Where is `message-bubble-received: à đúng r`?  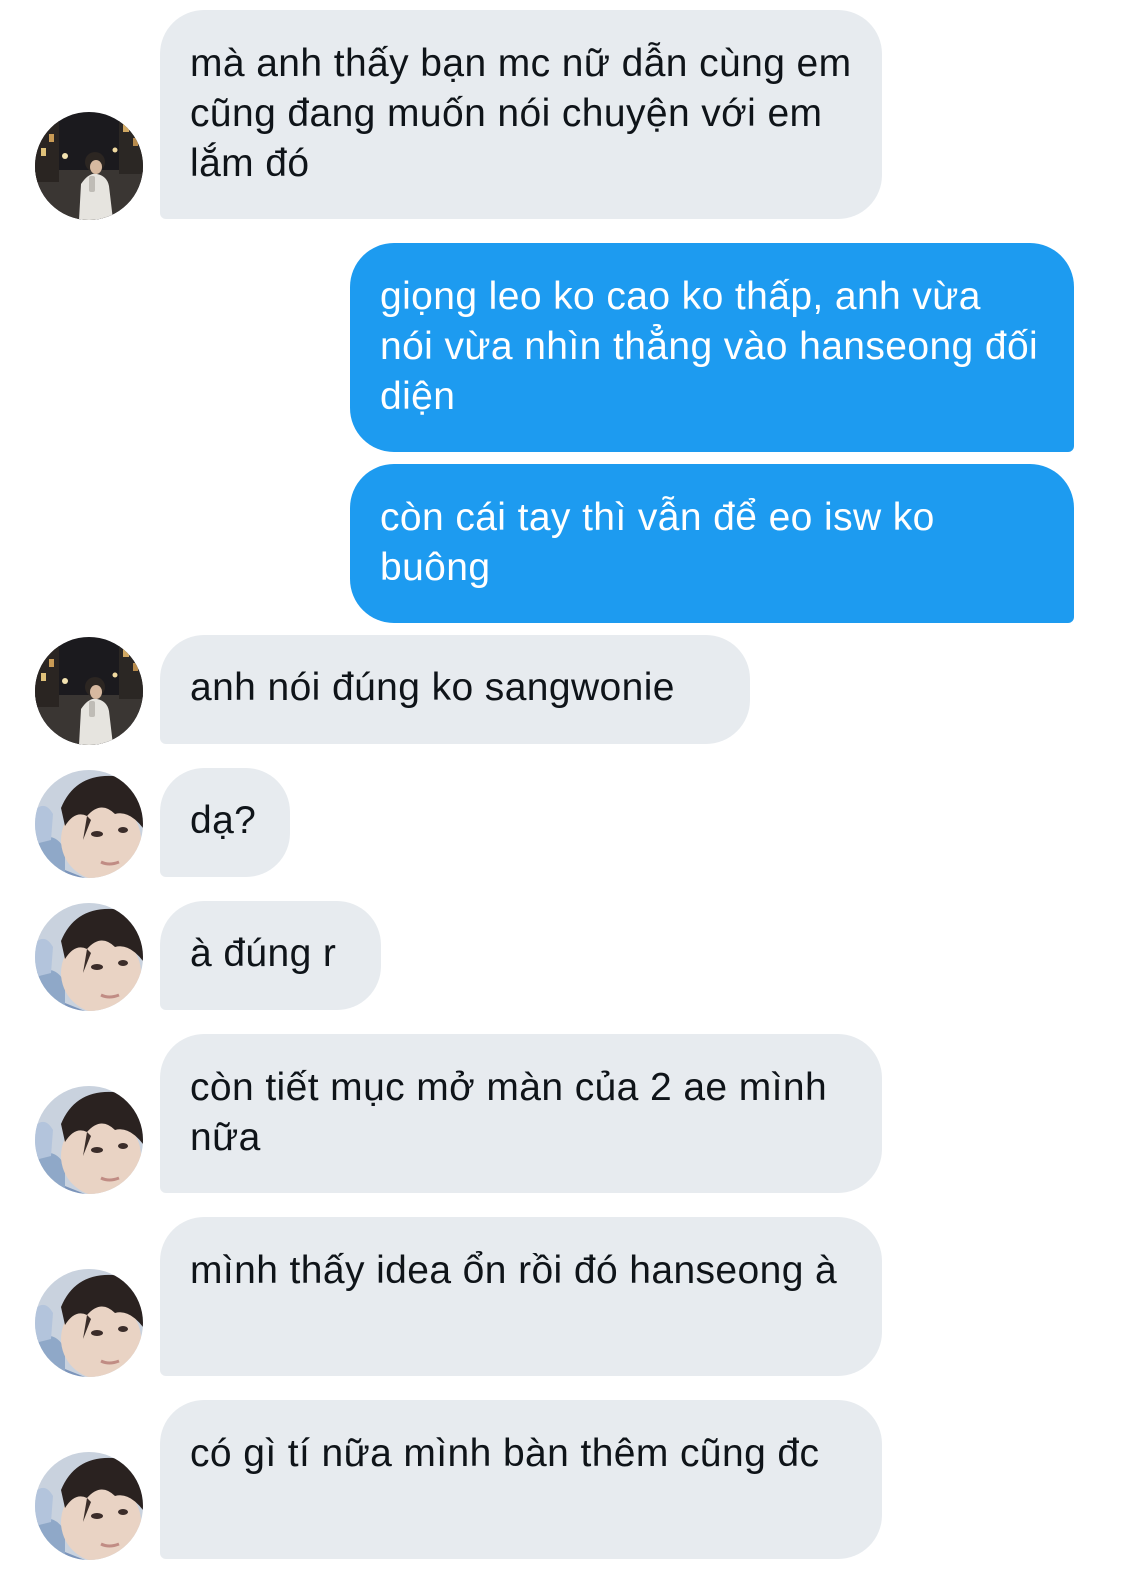
message-bubble-received: à đúng r is located at coordinates (270, 955).